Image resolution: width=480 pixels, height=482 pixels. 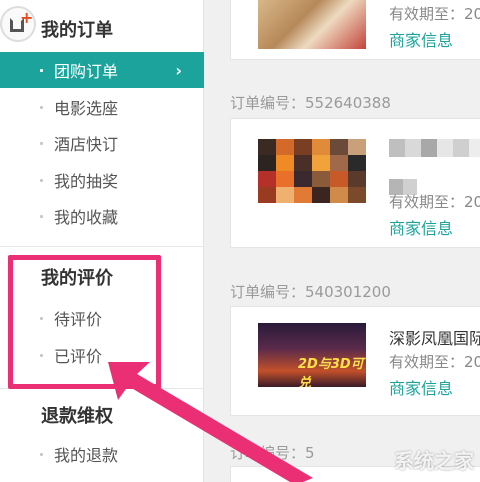 What do you see at coordinates (77, 416) in the screenshot?
I see `section-title-refunds: 退款维权` at bounding box center [77, 416].